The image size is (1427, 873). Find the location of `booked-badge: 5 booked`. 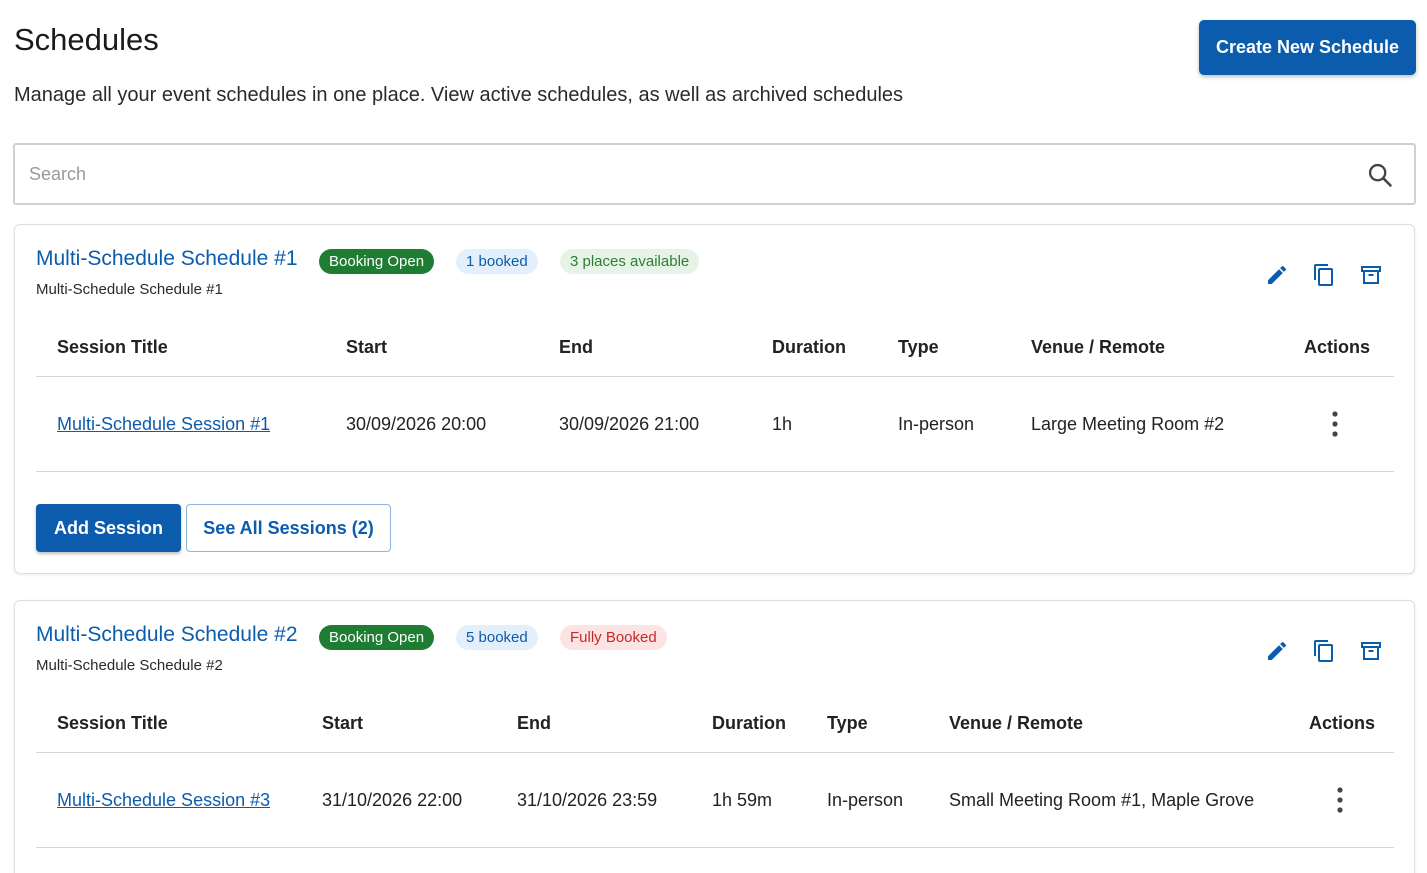

booked-badge: 5 booked is located at coordinates (497, 637).